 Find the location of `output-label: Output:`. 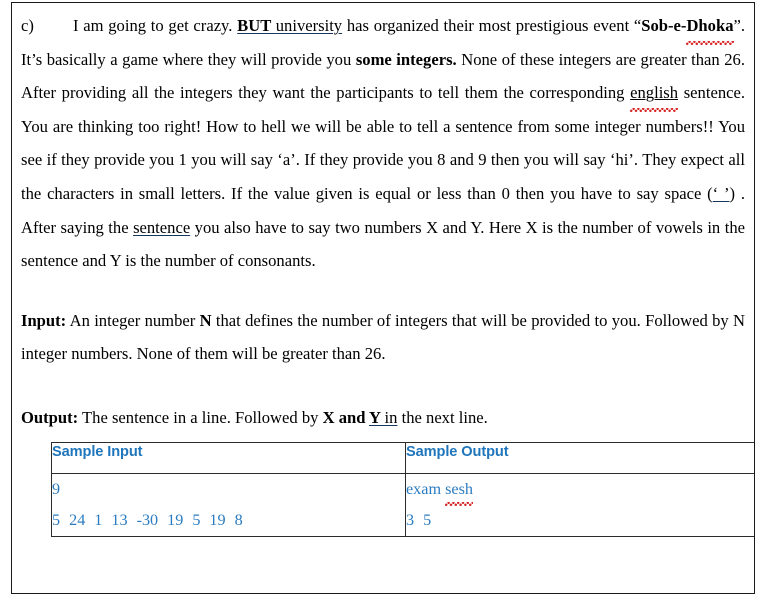

output-label: Output: is located at coordinates (50, 417).